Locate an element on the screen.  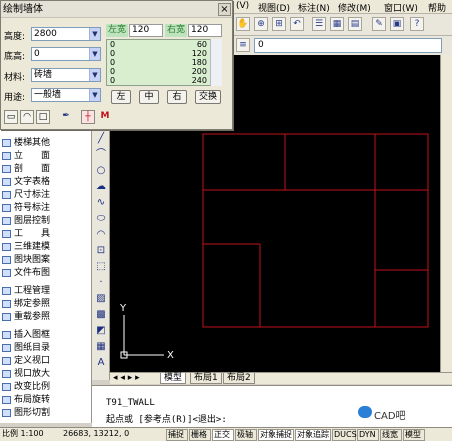
table-icon: ▦ is located at coordinates (101, 347).